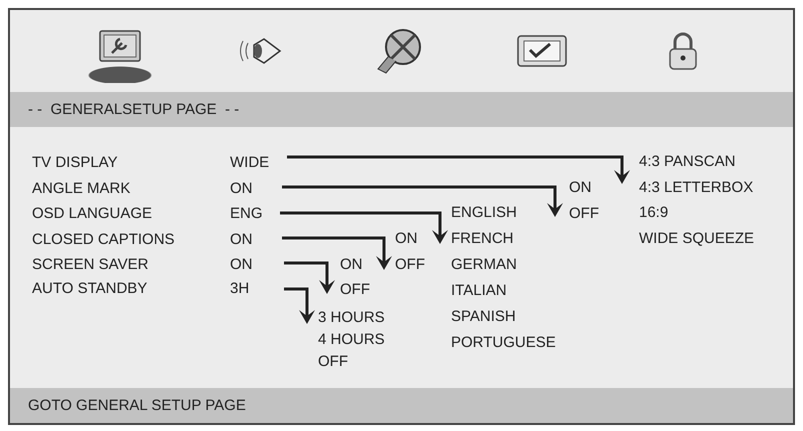 This screenshot has height=431, width=803. I want to click on option-text: 4:3 LETTERBOX, so click(696, 188).